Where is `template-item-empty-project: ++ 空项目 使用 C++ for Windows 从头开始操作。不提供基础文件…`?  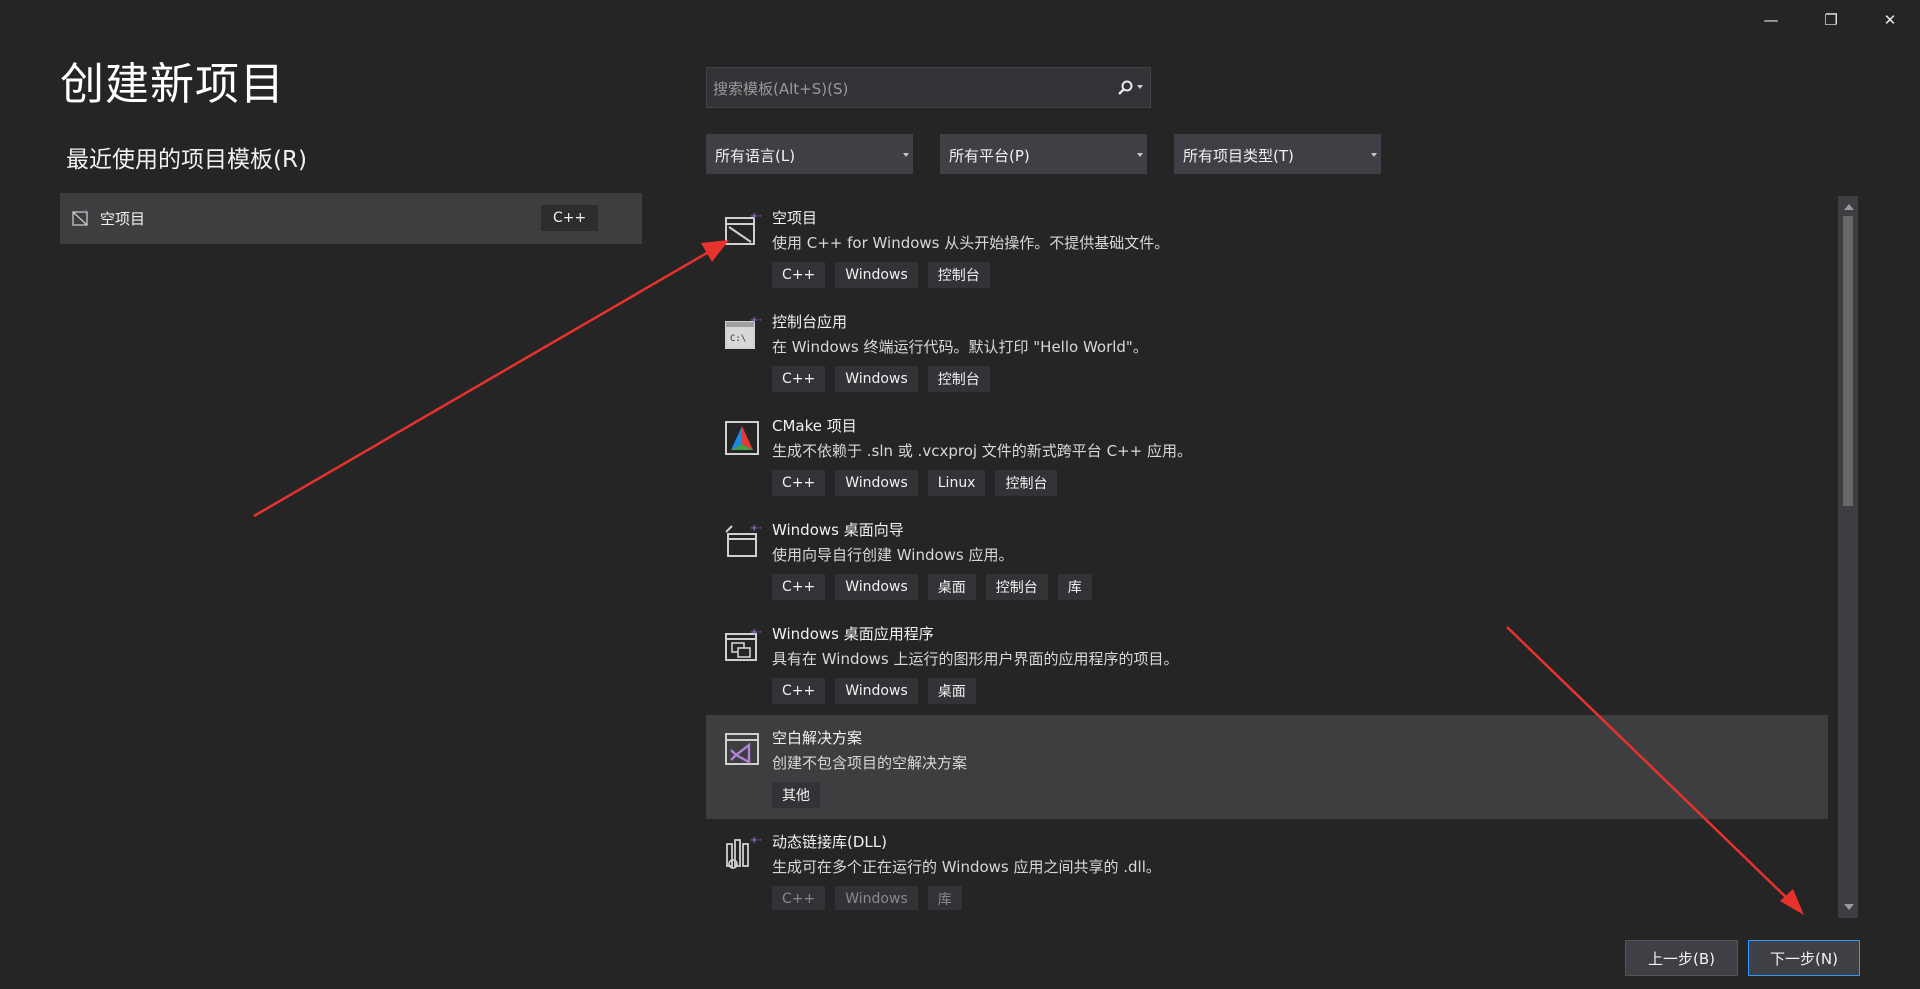
template-item-empty-project: ++ 空项目 使用 C++ for Windows 从头开始操作。不提供基础文件… is located at coordinates (1267, 247).